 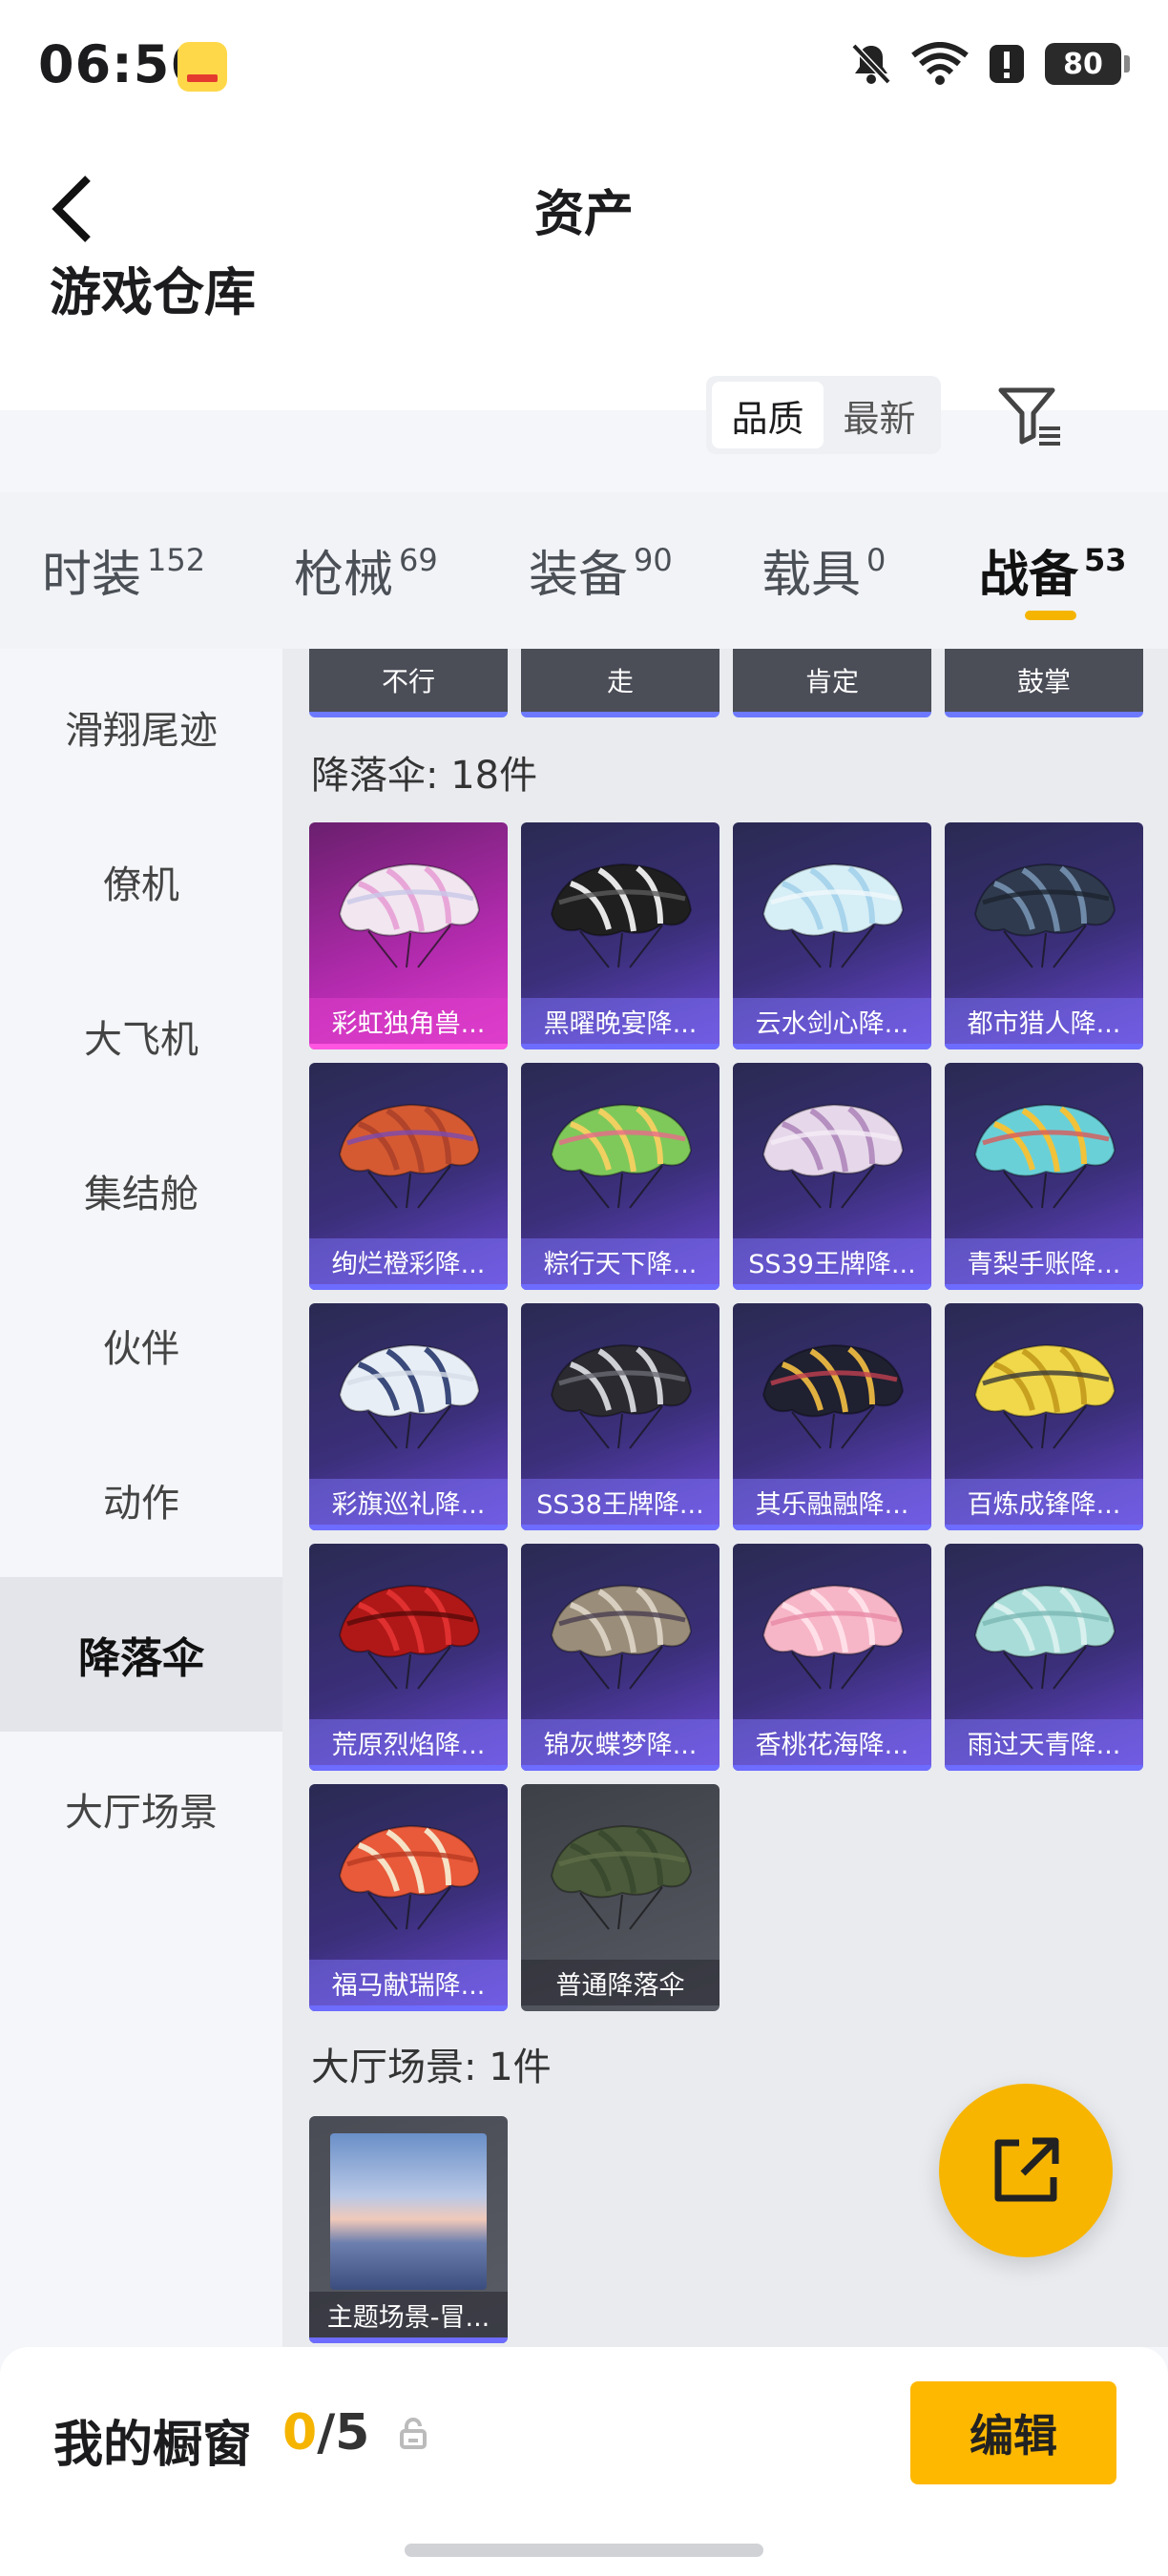 I want to click on notification-app-icon, so click(x=202, y=67).